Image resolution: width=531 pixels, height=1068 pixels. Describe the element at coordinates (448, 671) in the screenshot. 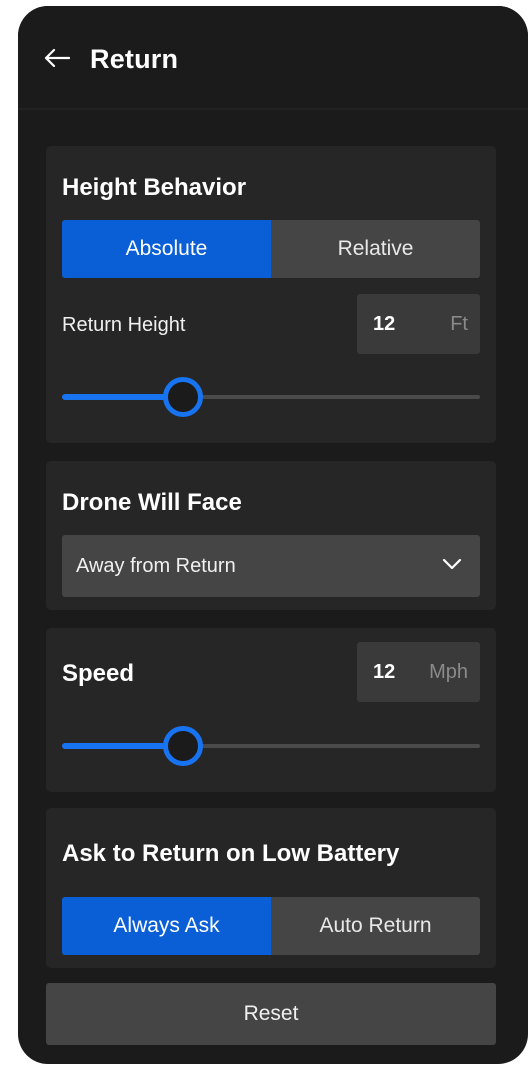

I see `speed-unit: Mph` at that location.